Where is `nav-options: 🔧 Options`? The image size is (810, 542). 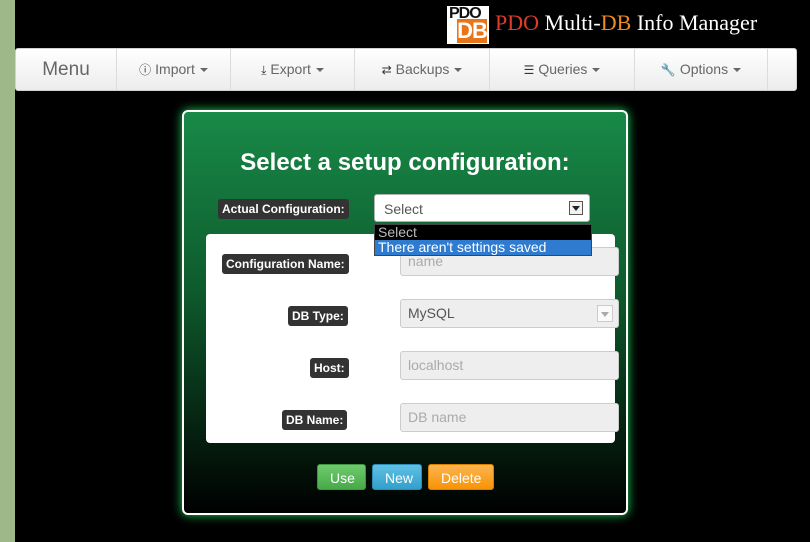 nav-options: 🔧 Options is located at coordinates (701, 69).